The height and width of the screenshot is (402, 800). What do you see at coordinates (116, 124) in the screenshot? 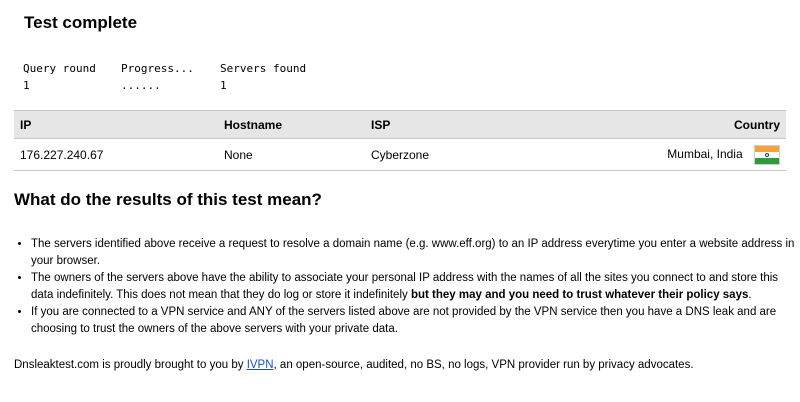
I see `ip-column-header: IP` at bounding box center [116, 124].